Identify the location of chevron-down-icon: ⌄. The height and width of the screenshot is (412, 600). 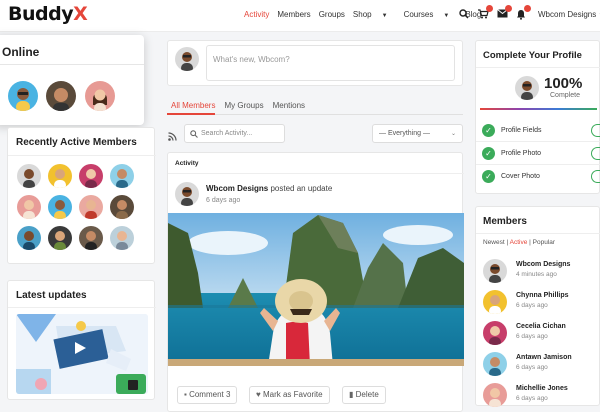
(453, 134).